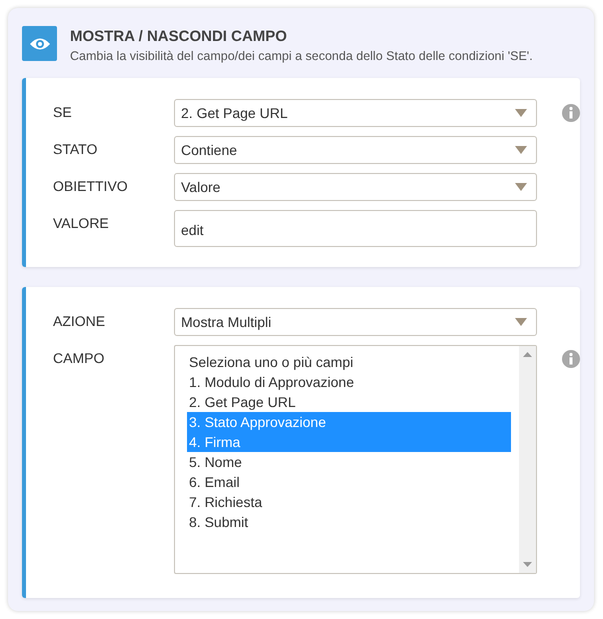 The width and height of the screenshot is (603, 619). I want to click on dropdown: Valore, so click(355, 187).